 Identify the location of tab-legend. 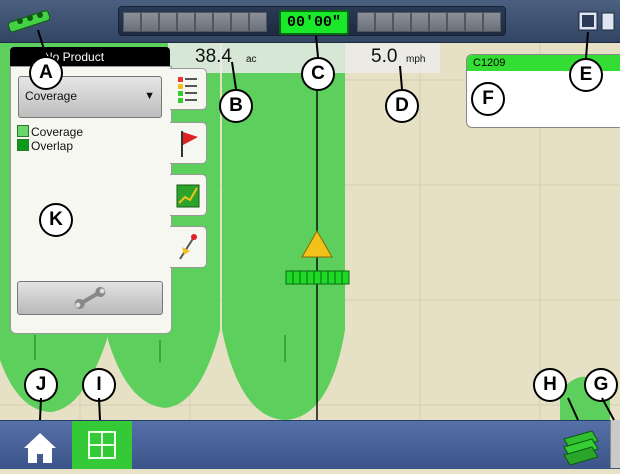
(188, 89).